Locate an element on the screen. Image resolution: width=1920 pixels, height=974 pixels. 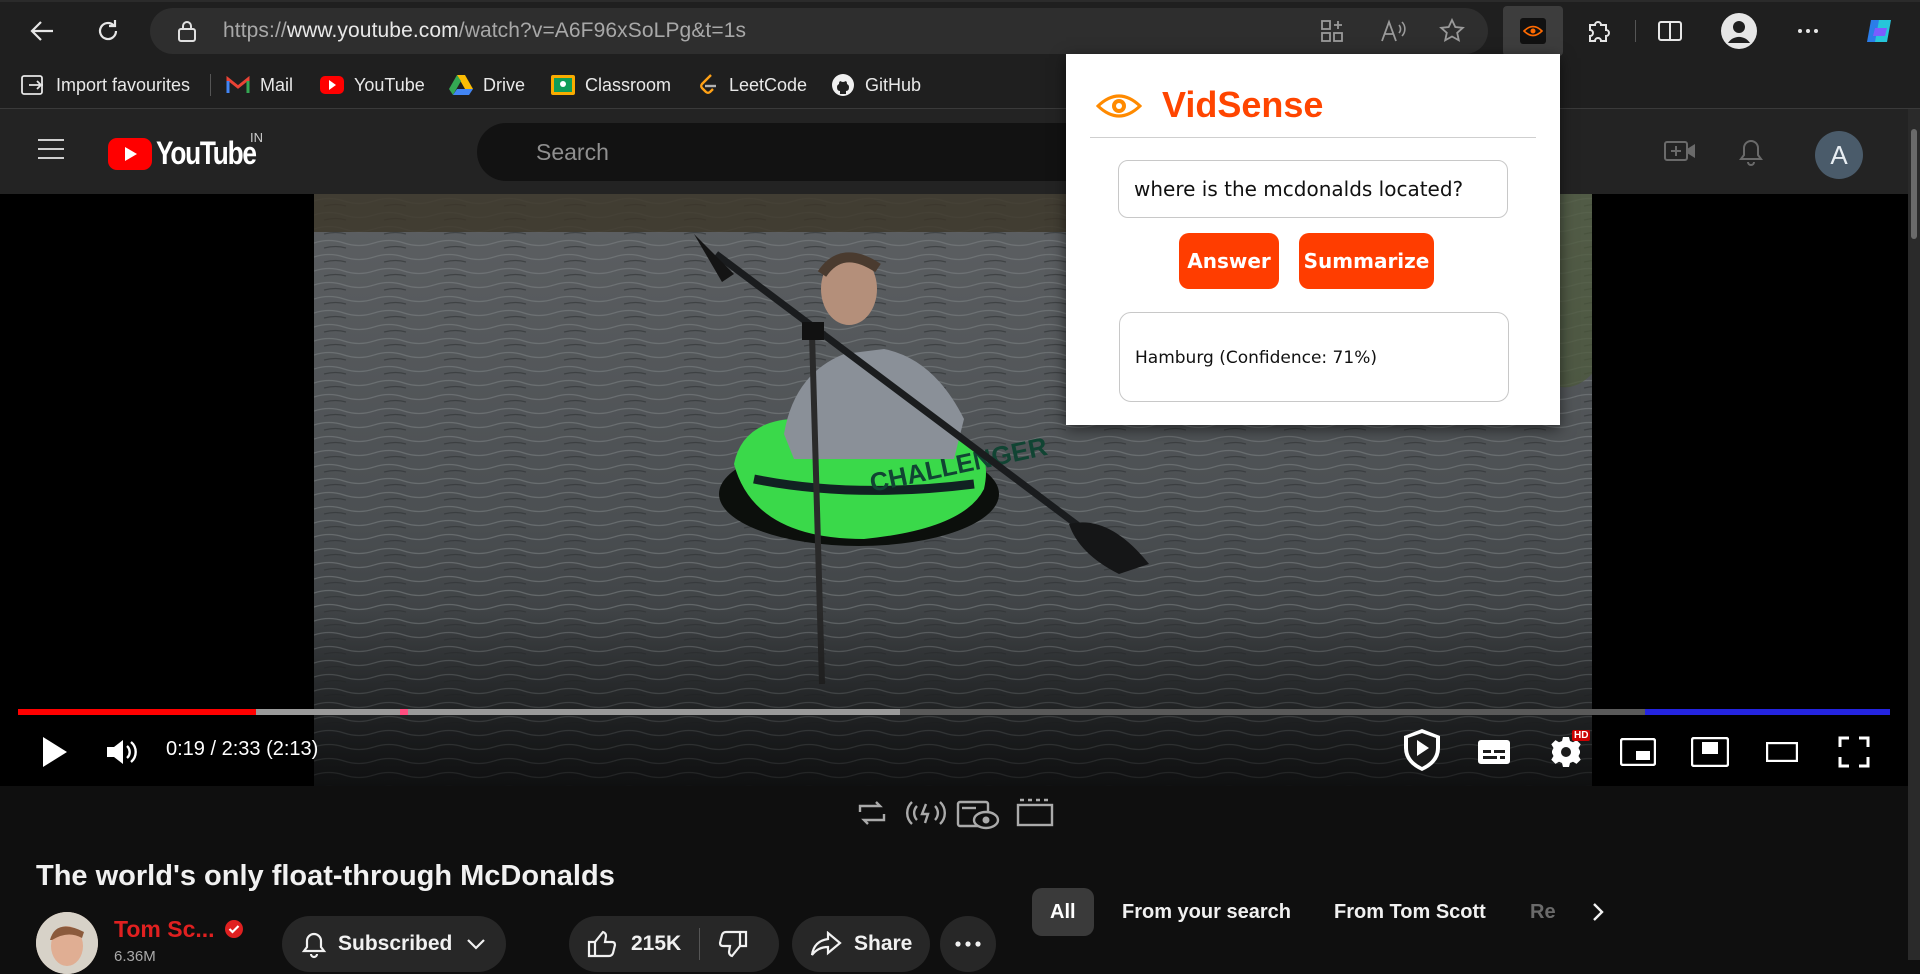
shield-play-icon is located at coordinates (1422, 750).